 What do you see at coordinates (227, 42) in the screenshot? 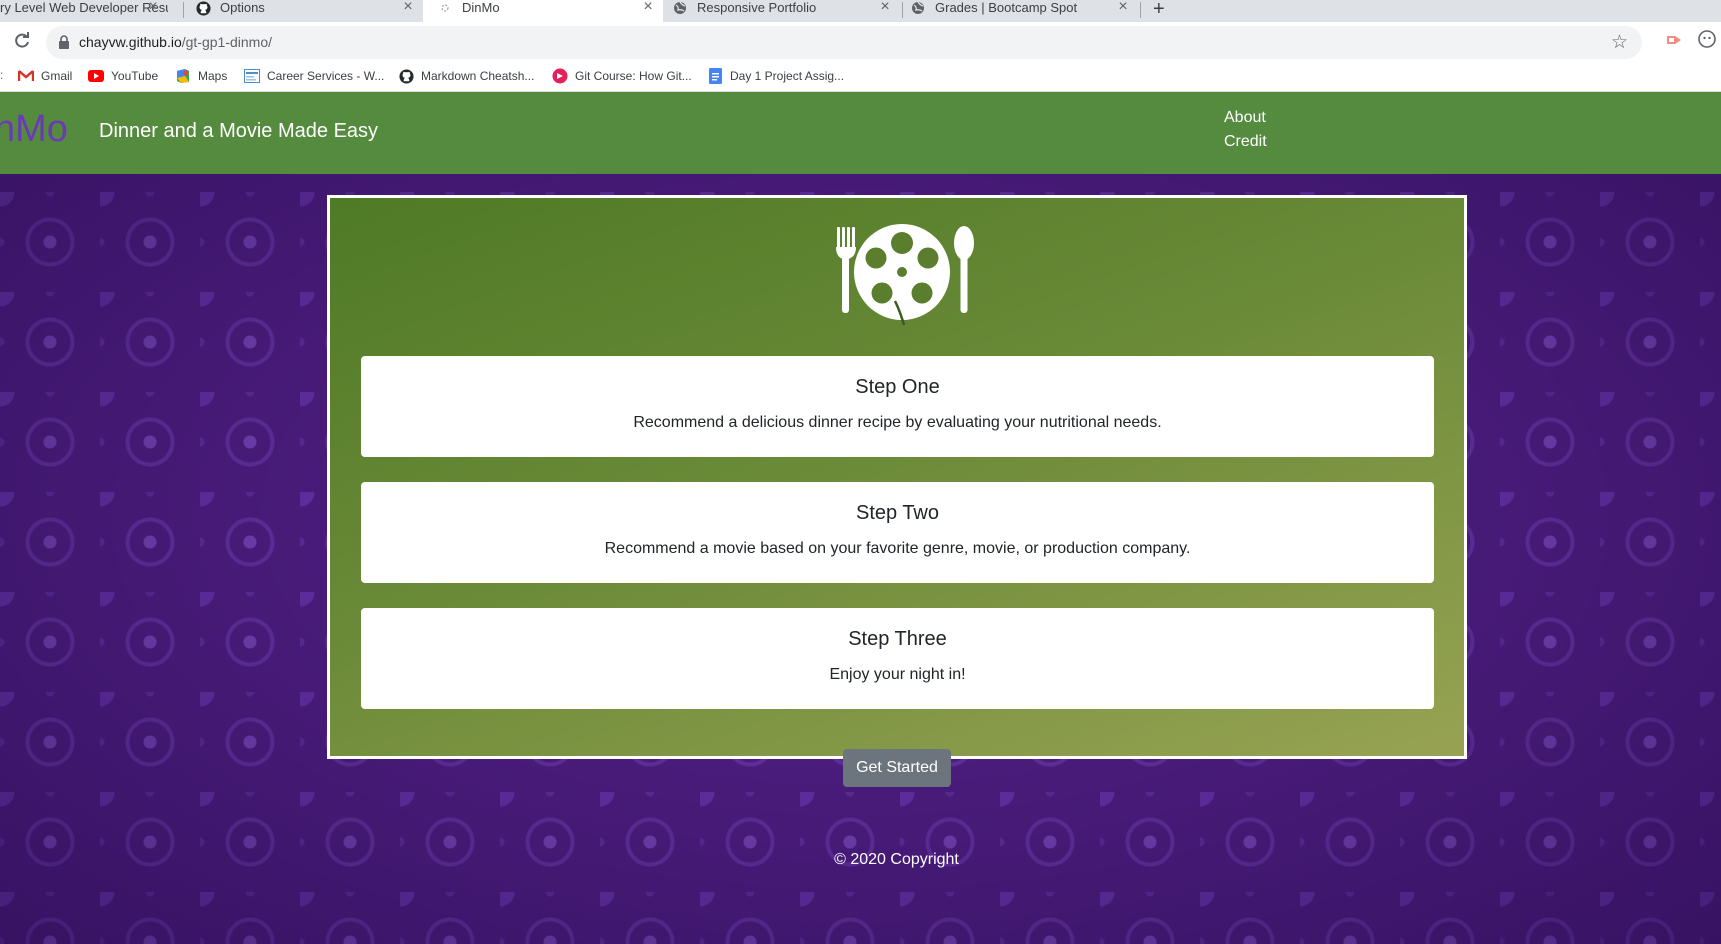
I see `url-path: /gt-gp1-dinmo/` at bounding box center [227, 42].